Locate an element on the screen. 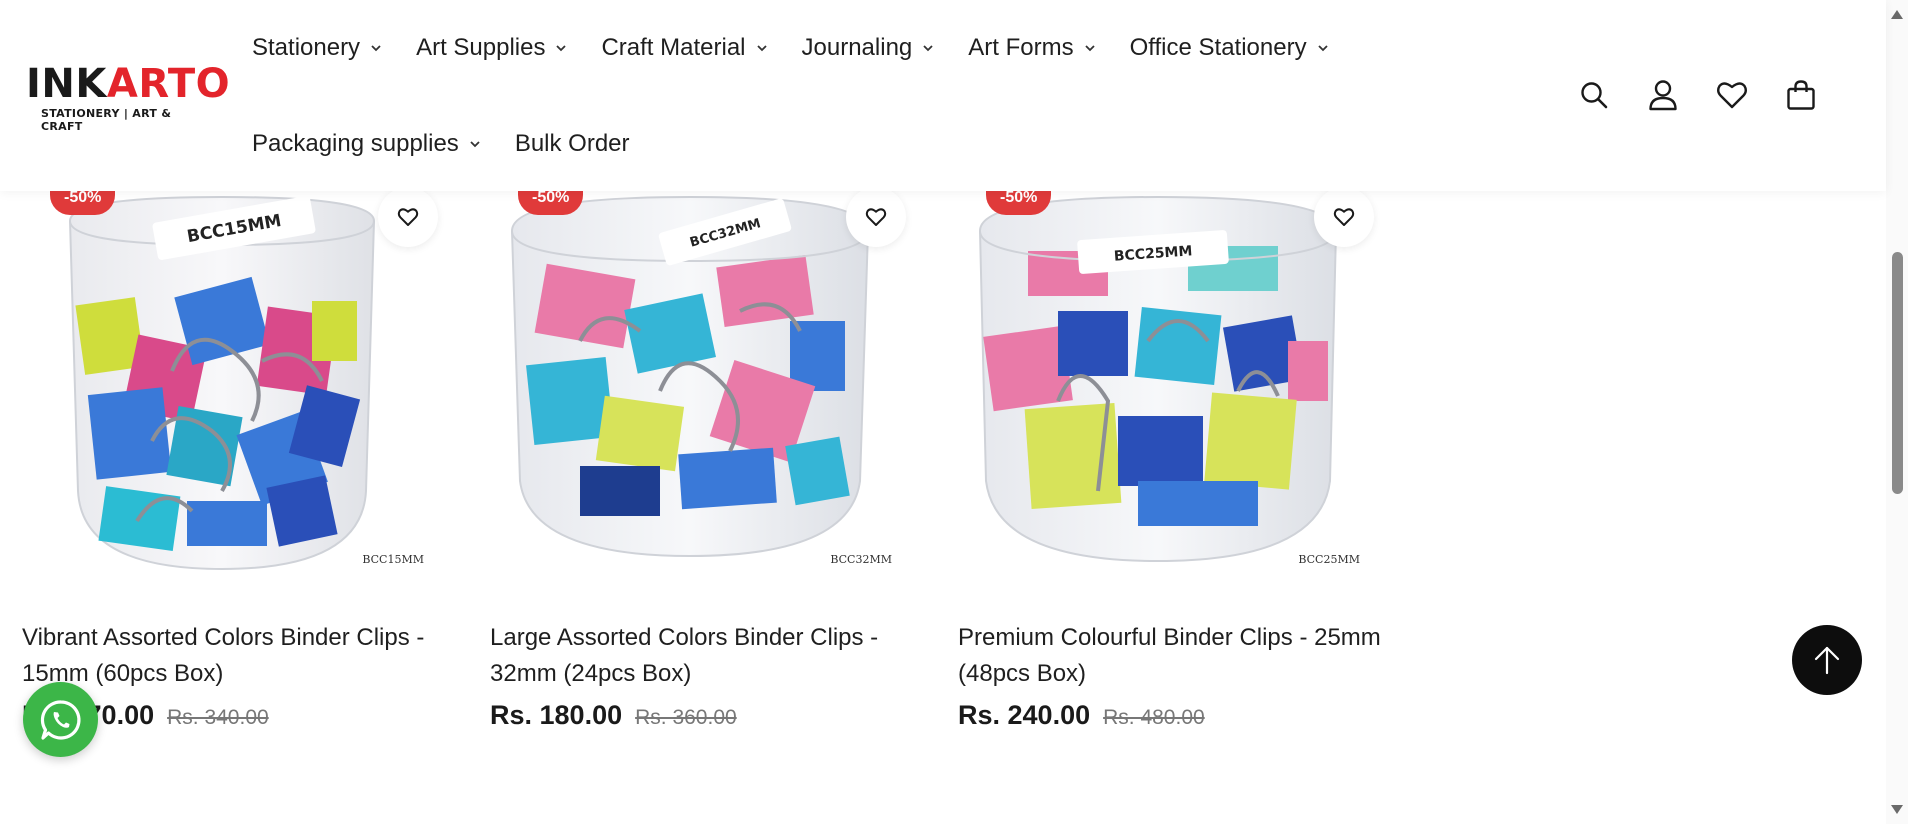 Image resolution: width=1908 pixels, height=824 pixels. nav-item-art-supplies: Art Supplies is located at coordinates (491, 48).